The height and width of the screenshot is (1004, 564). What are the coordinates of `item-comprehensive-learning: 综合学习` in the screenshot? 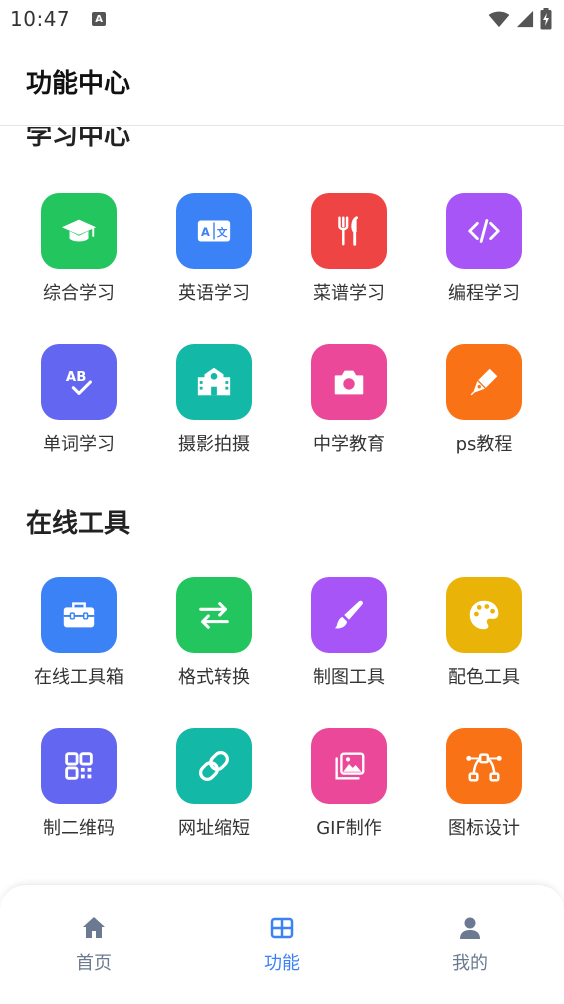 It's located at (79, 249).